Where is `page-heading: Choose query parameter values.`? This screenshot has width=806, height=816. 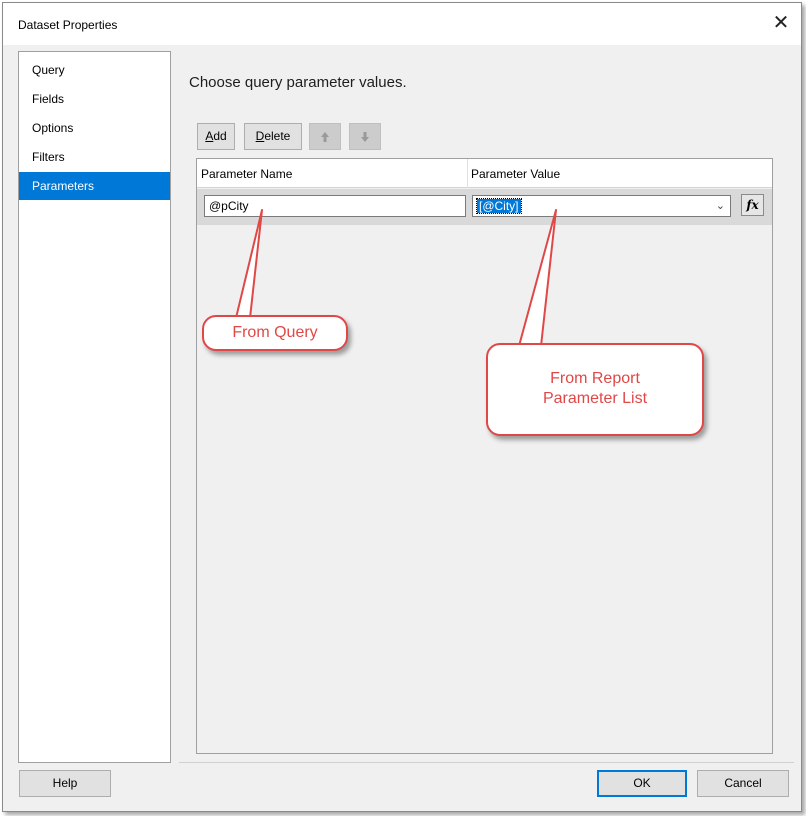
page-heading: Choose query parameter values. is located at coordinates (298, 82).